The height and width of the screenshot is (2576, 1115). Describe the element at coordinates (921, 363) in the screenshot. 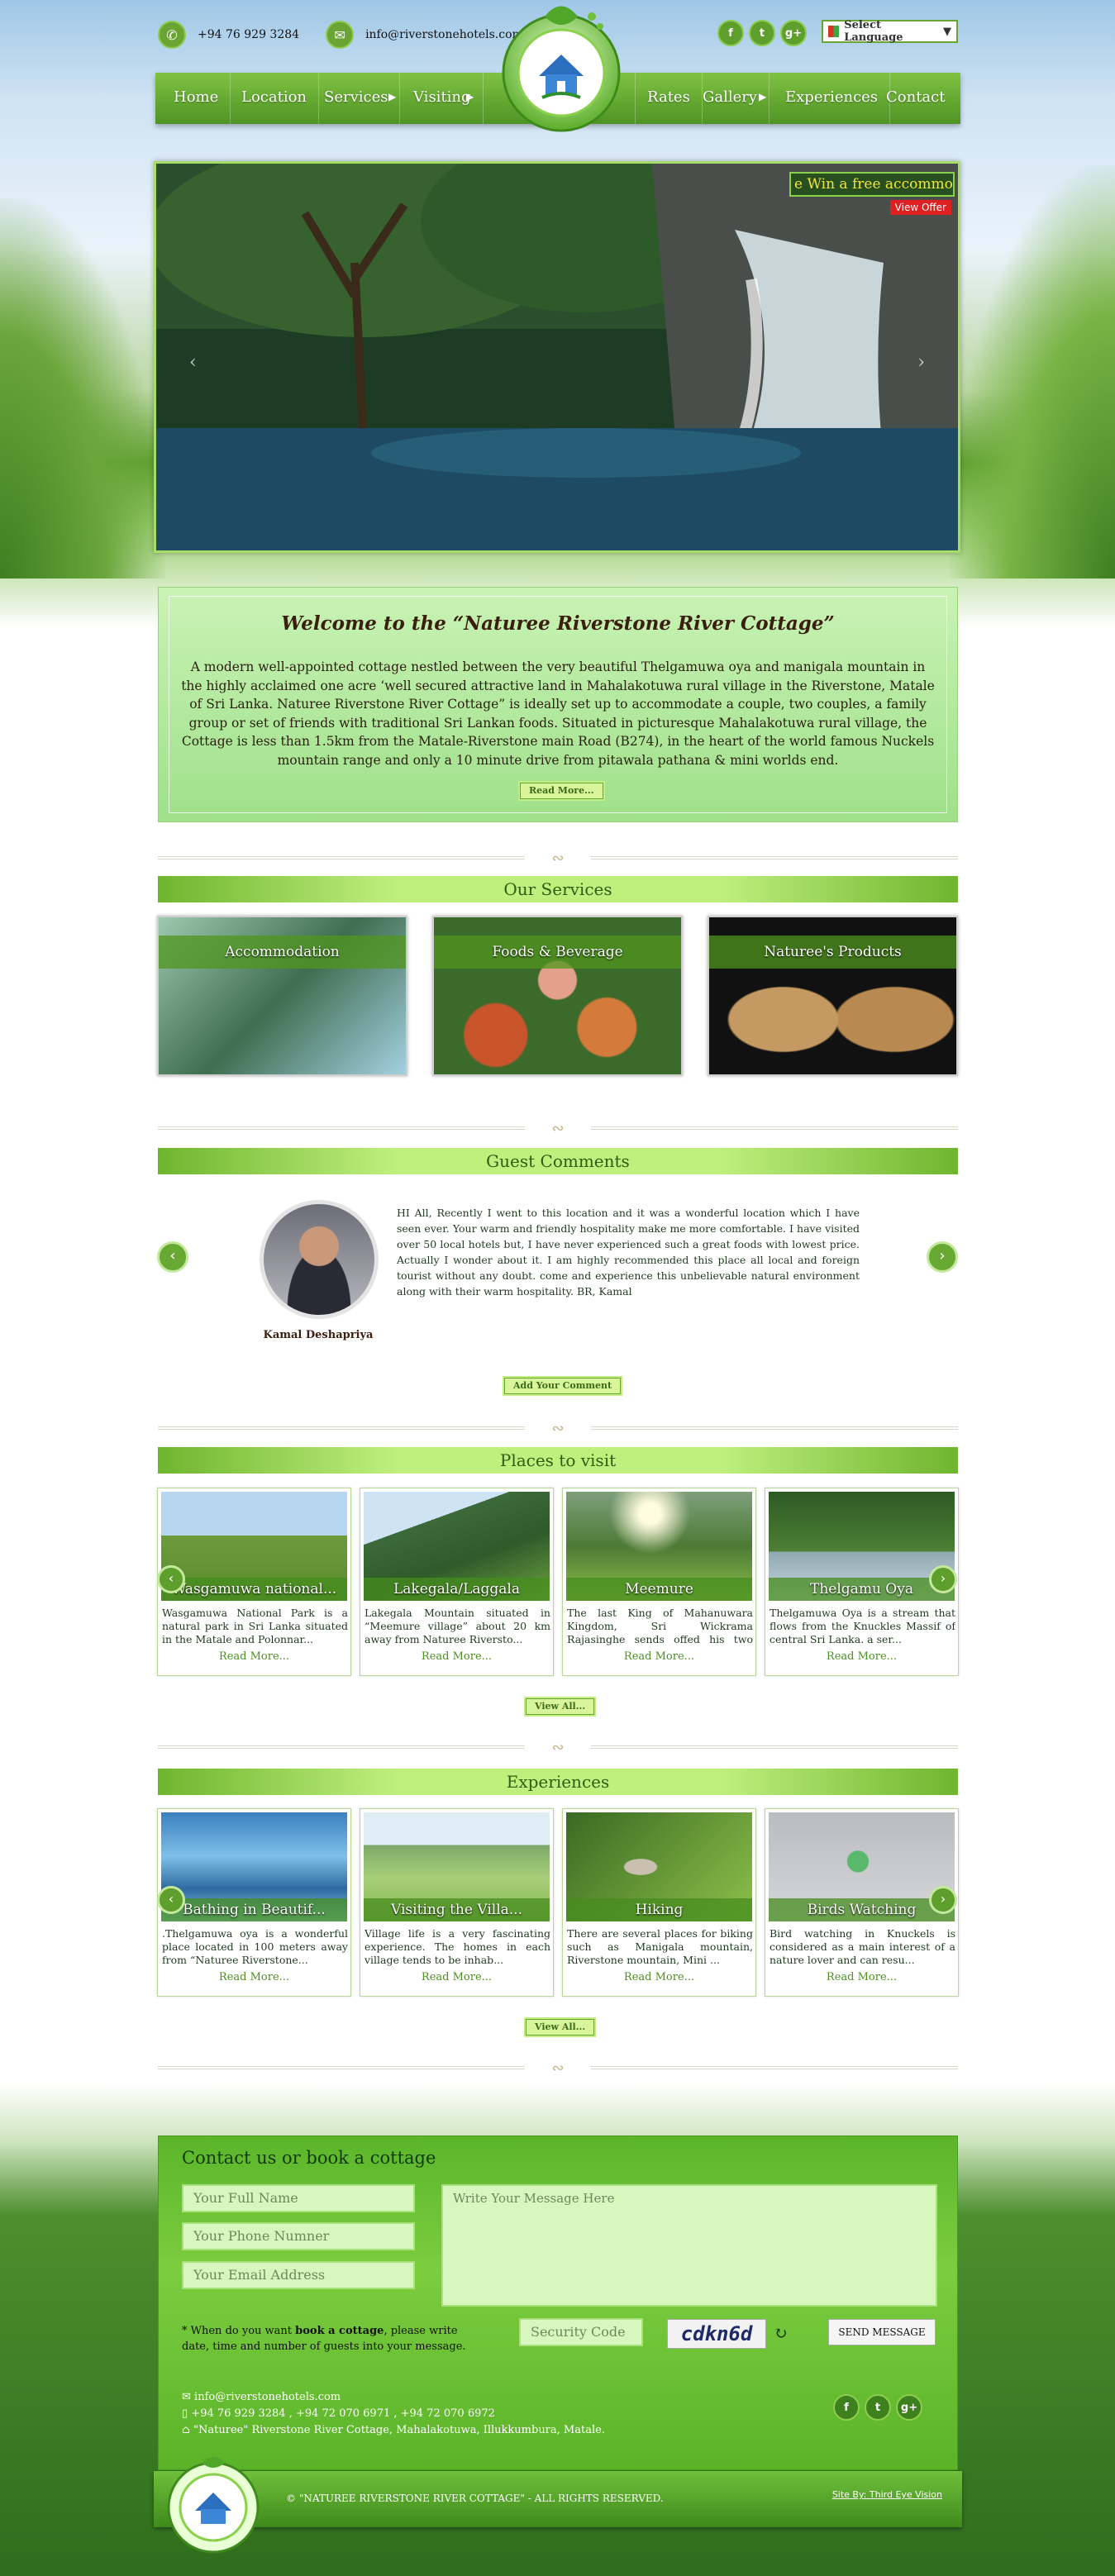

I see `slider-next-icon: ›` at that location.